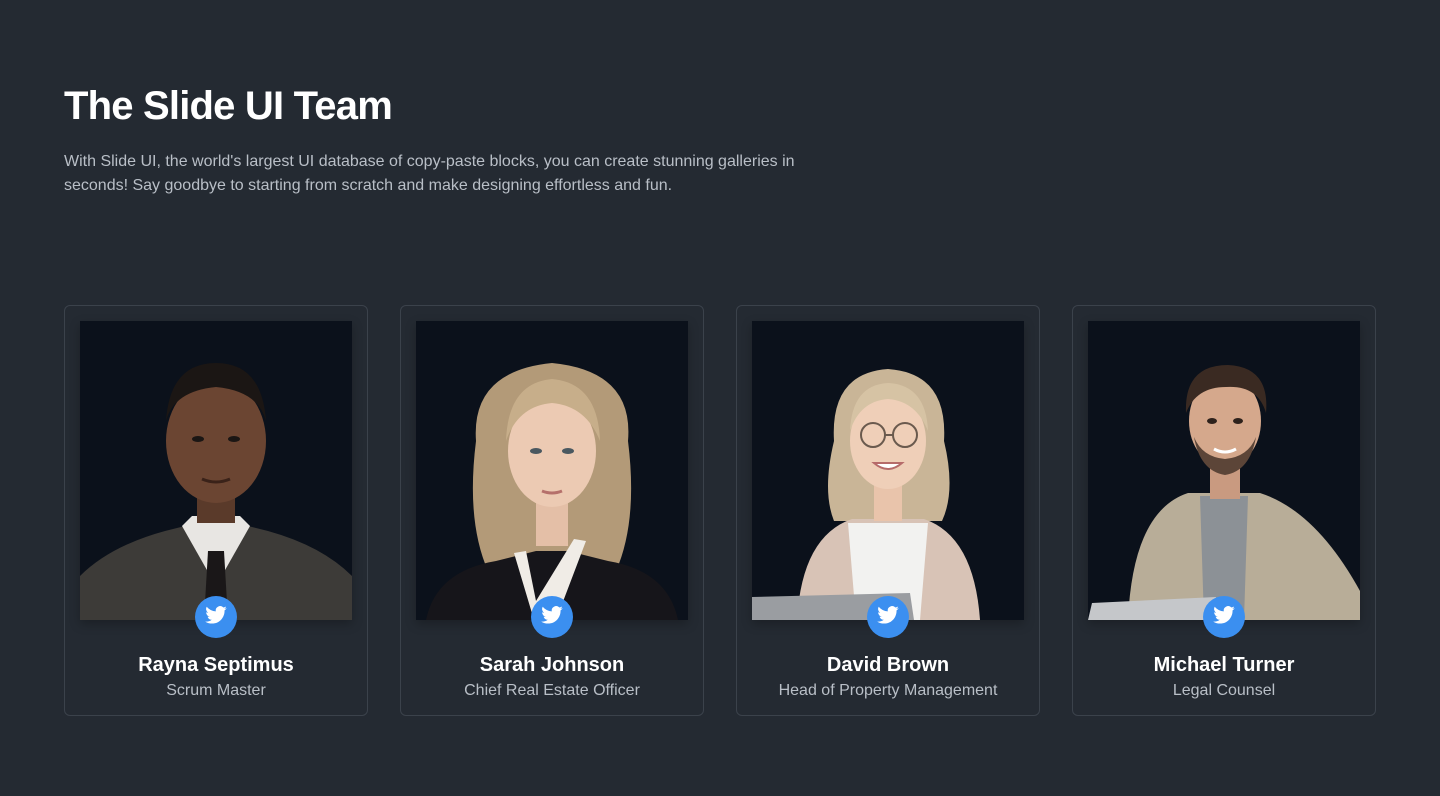  What do you see at coordinates (888, 690) in the screenshot?
I see `member-role: Head of Property Management` at bounding box center [888, 690].